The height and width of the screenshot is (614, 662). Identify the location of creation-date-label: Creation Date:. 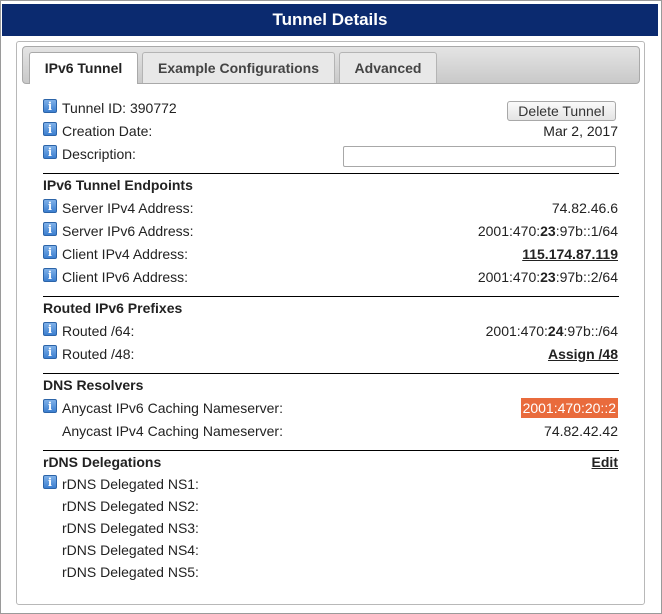
(107, 131).